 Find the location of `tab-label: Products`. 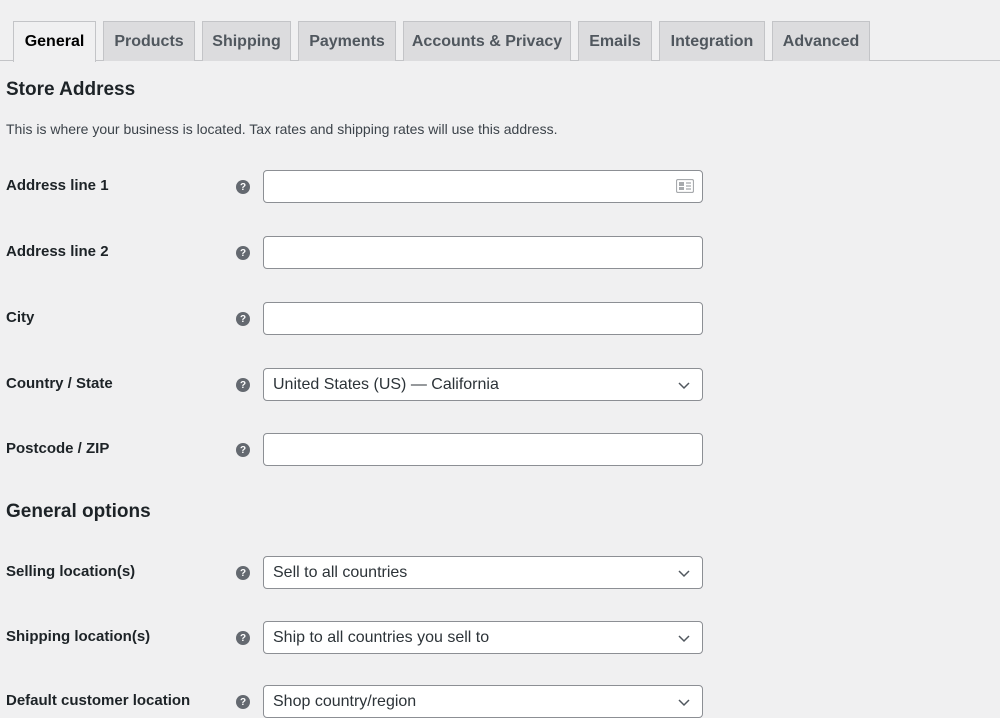

tab-label: Products is located at coordinates (149, 41).